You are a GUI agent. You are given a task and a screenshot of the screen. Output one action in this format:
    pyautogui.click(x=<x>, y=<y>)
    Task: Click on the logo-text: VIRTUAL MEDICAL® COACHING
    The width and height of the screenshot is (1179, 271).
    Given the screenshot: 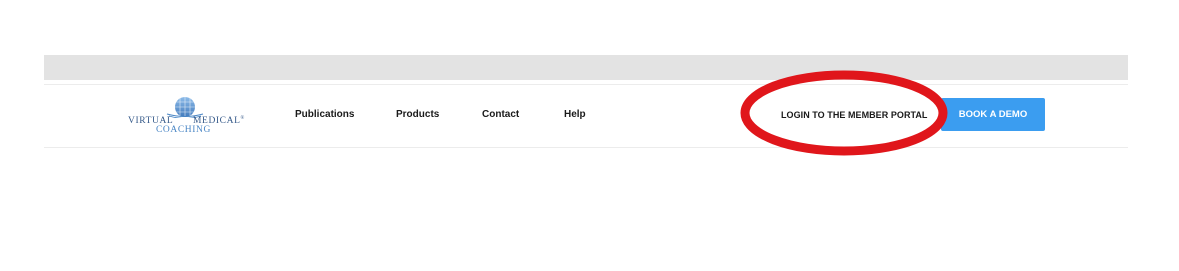 What is the action you would take?
    pyautogui.click(x=186, y=131)
    